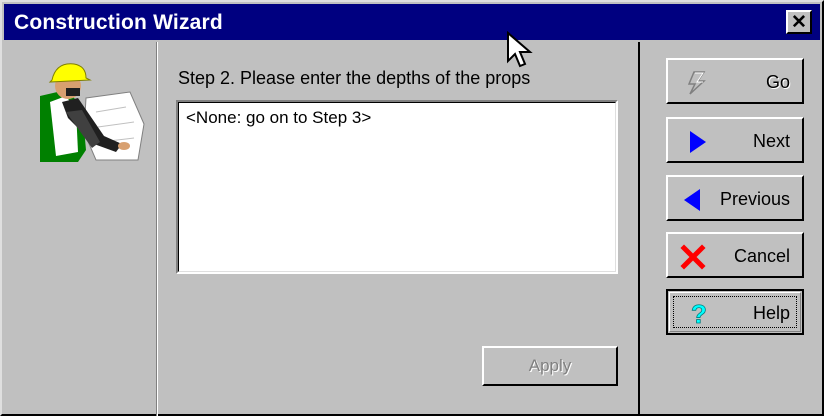 The width and height of the screenshot is (824, 416). What do you see at coordinates (92, 112) in the screenshot?
I see `construction-worker-icon` at bounding box center [92, 112].